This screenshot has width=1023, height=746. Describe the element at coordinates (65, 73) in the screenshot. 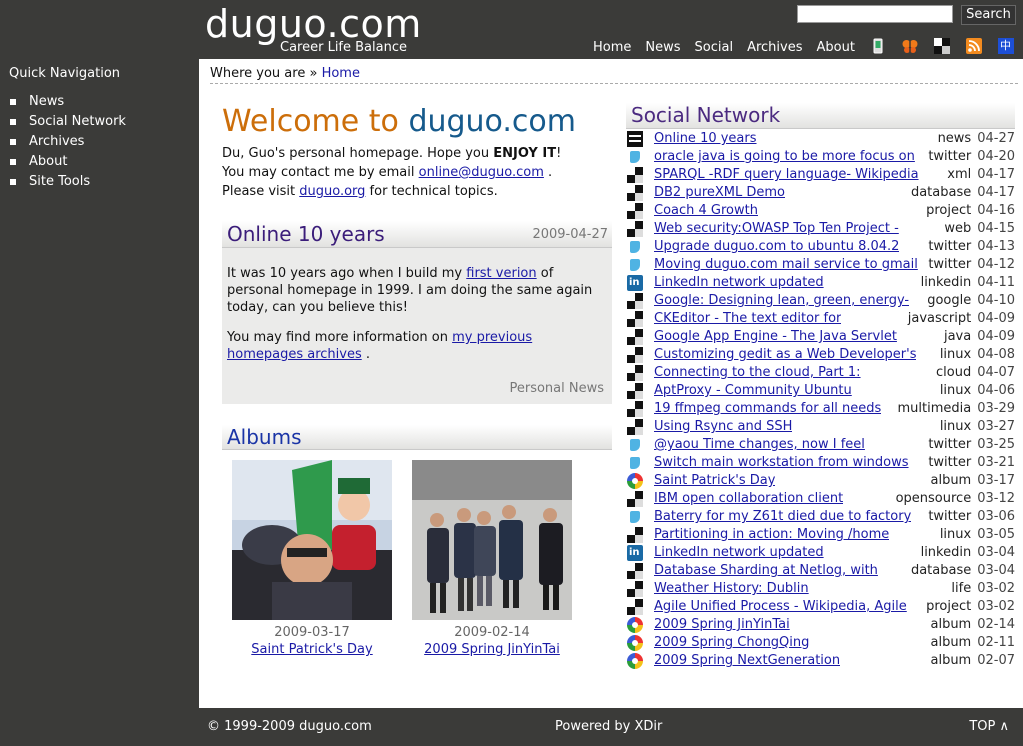

I see `quick-navigation-title: Quick Navigation` at that location.